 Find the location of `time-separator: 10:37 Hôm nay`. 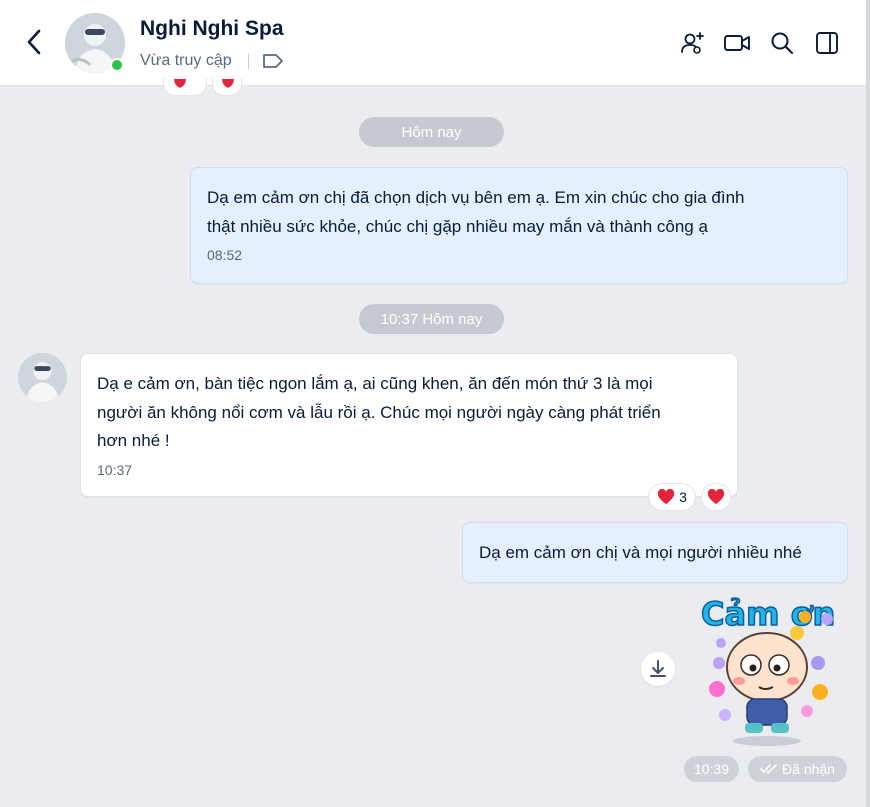

time-separator: 10:37 Hôm nay is located at coordinates (431, 319).